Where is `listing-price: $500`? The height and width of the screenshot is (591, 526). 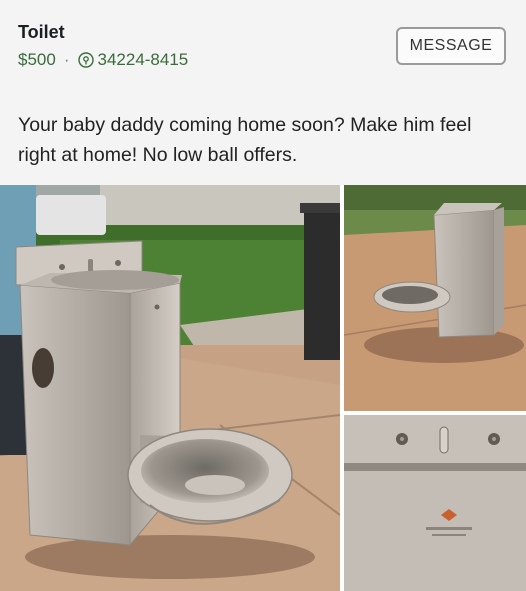 listing-price: $500 is located at coordinates (37, 59).